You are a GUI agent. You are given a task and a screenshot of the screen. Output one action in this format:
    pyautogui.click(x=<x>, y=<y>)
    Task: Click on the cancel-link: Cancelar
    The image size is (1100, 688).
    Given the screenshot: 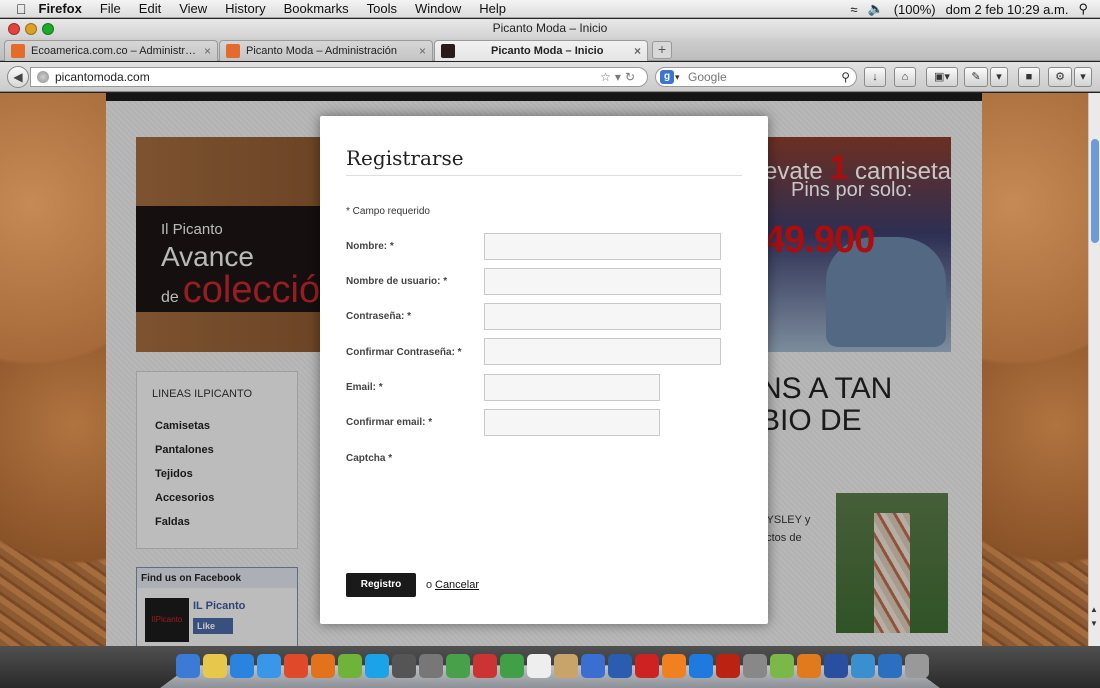 What is the action you would take?
    pyautogui.click(x=457, y=585)
    